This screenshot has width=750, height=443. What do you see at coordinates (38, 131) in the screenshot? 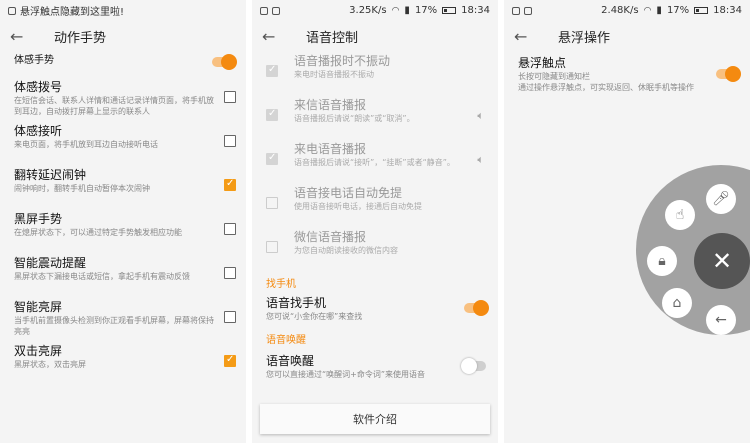
I see `list-item-title: 体感接听` at bounding box center [38, 131].